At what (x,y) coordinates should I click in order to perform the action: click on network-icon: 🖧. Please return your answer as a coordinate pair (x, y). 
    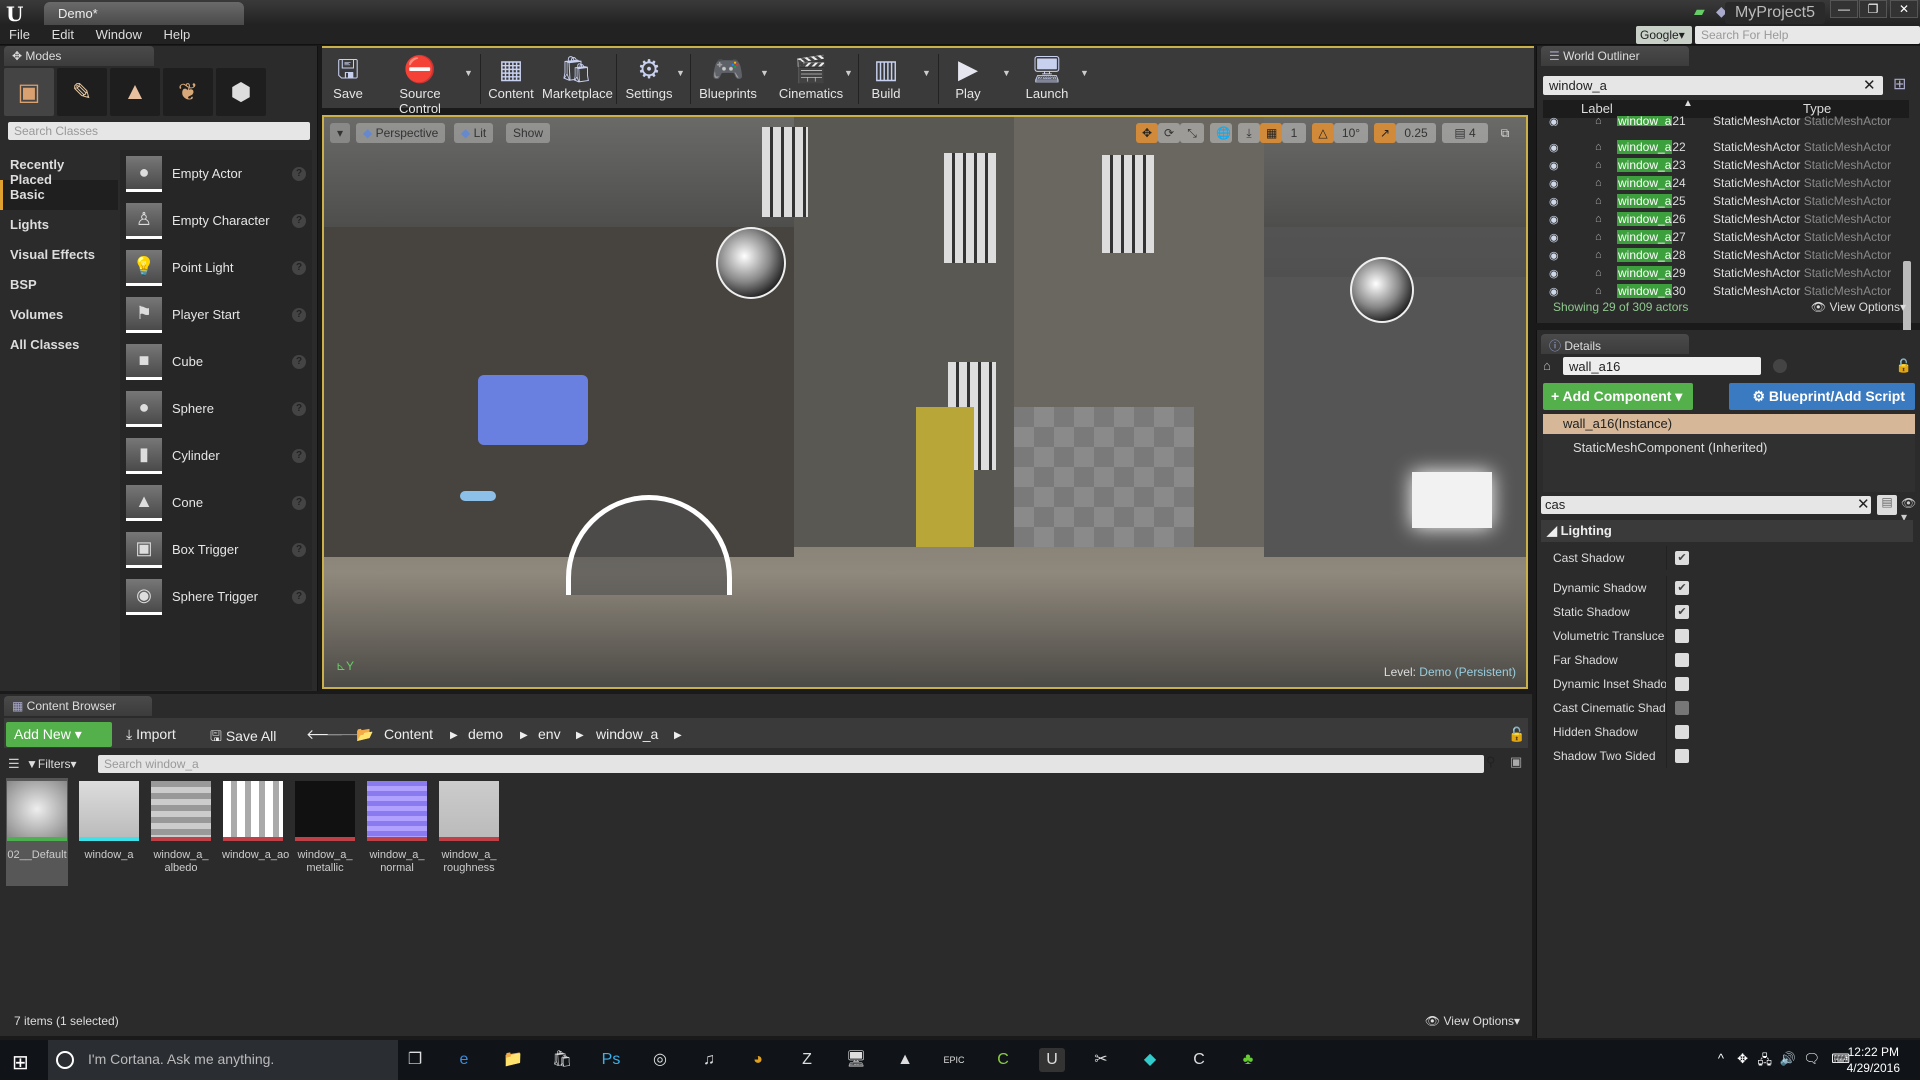
    Looking at the image, I should click on (1765, 1062).